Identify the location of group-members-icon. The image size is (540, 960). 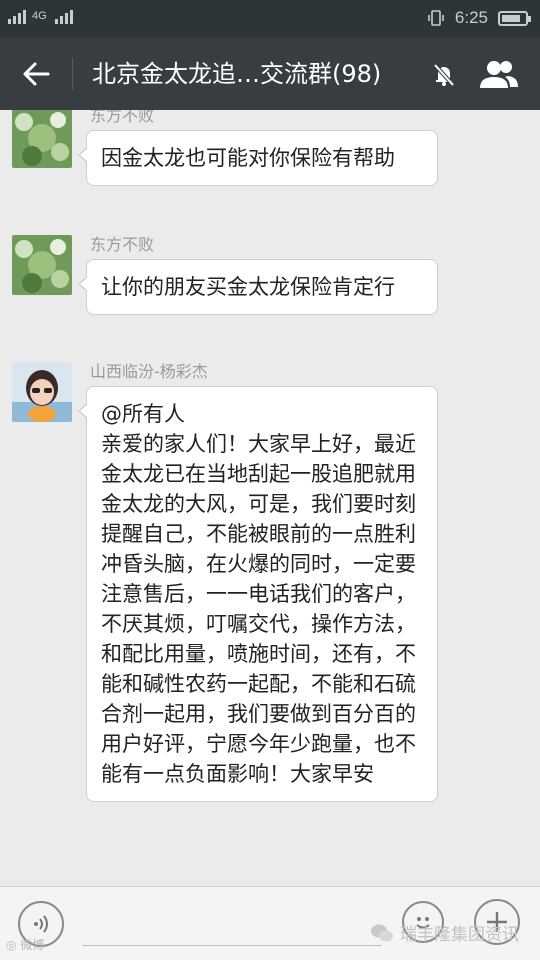
(499, 74).